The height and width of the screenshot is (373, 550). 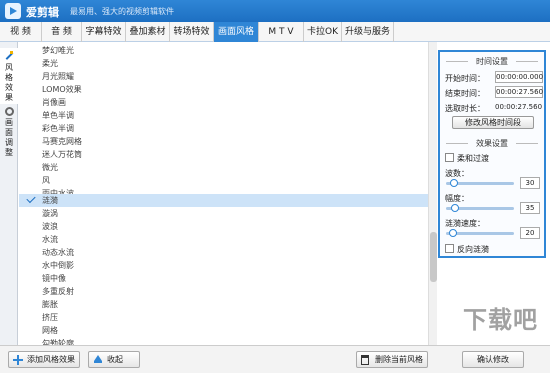 What do you see at coordinates (236, 32) in the screenshot?
I see `tab-picture-style: 画面风格` at bounding box center [236, 32].